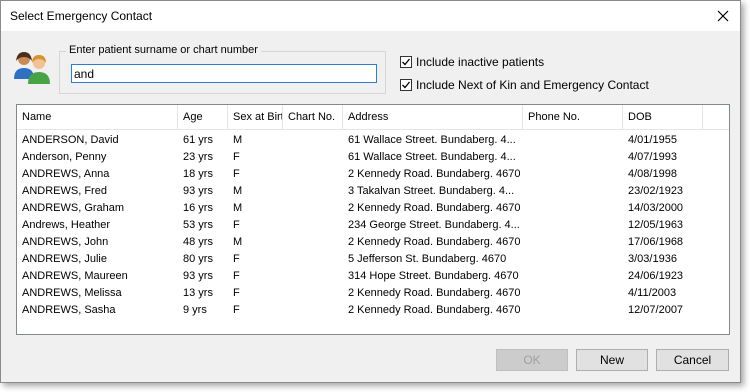  Describe the element at coordinates (203, 117) in the screenshot. I see `column-header-age: Age` at that location.